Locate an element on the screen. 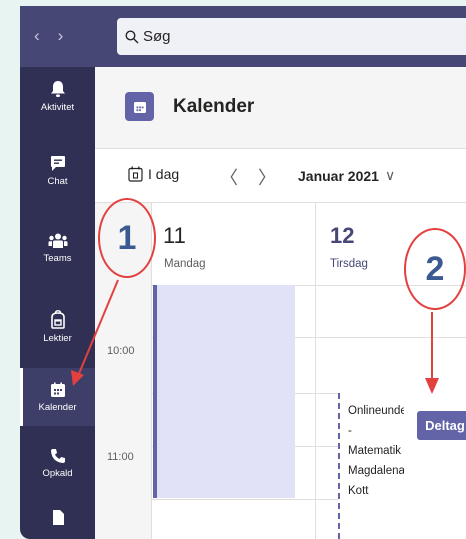  forward-arrow-icon: › is located at coordinates (61, 36).